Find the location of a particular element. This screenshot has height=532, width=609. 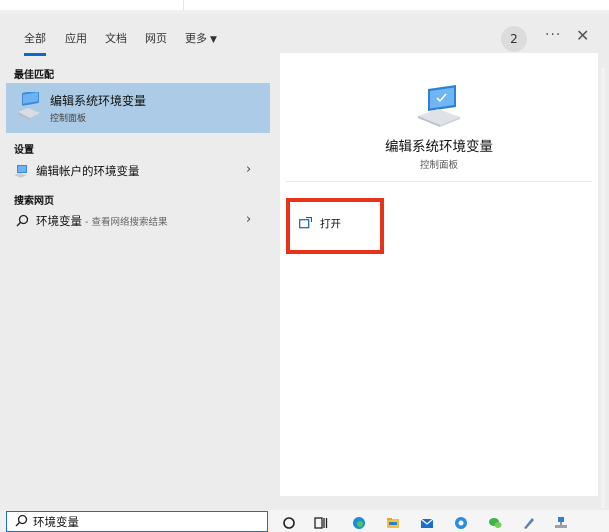

best-match-item: 编辑系统环境变量 控制面板 is located at coordinates (138, 108).